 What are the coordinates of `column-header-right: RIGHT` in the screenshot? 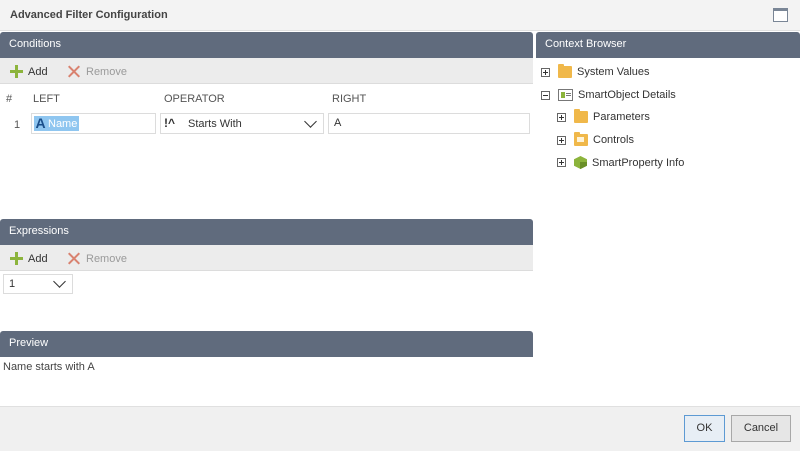 It's located at (349, 99).